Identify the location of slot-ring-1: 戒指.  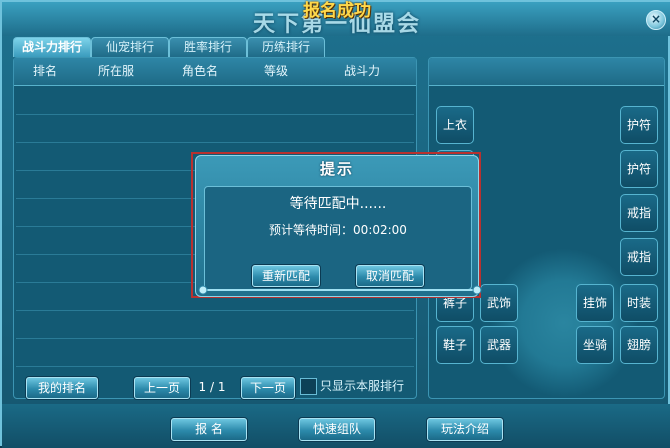
(639, 213).